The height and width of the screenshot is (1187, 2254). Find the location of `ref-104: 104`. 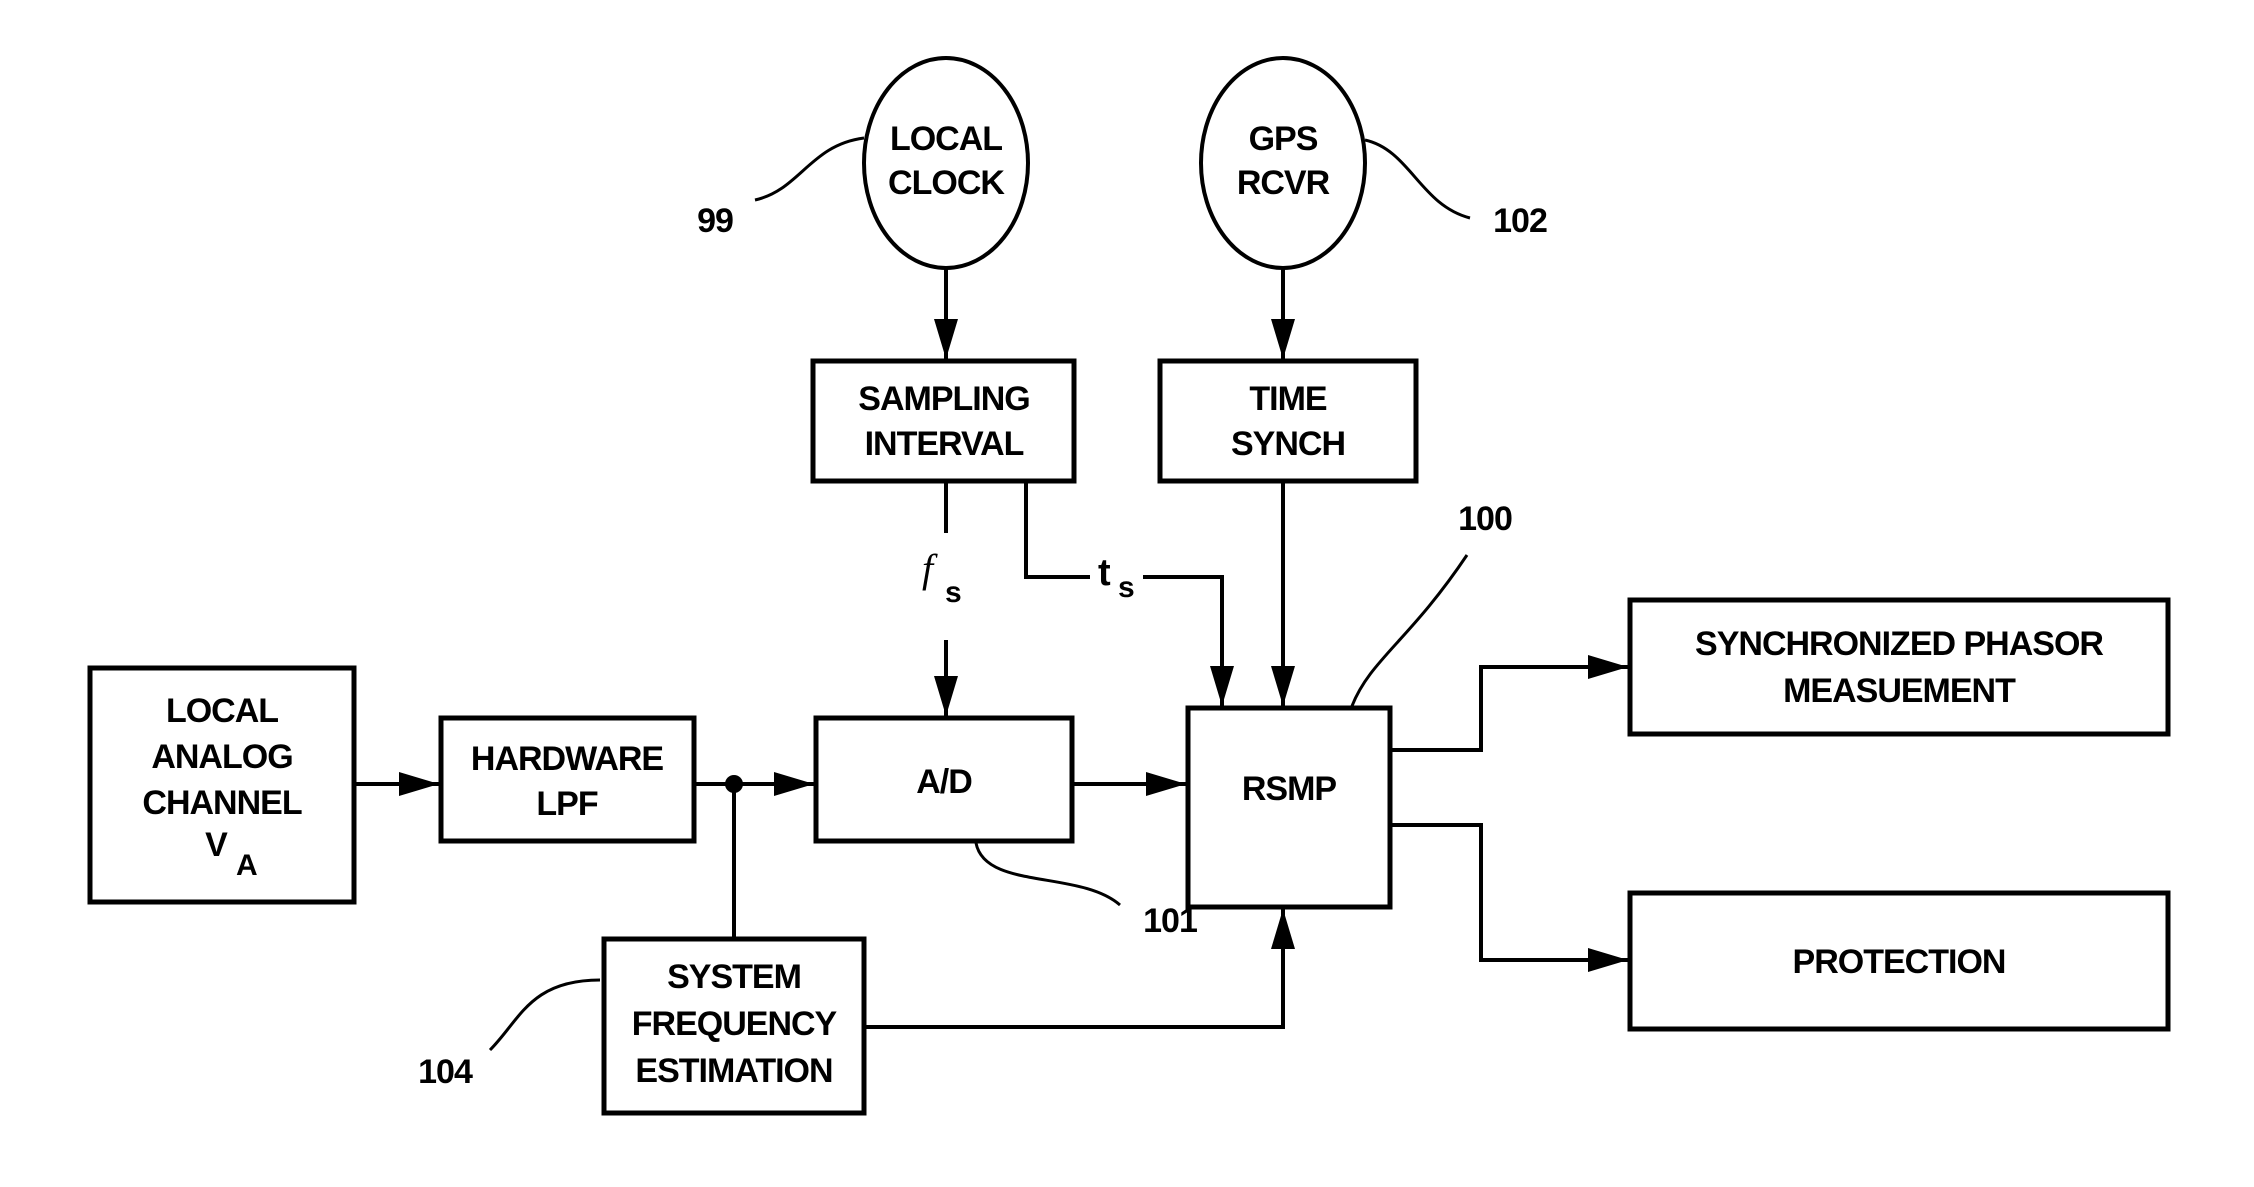

ref-104: 104 is located at coordinates (445, 1072).